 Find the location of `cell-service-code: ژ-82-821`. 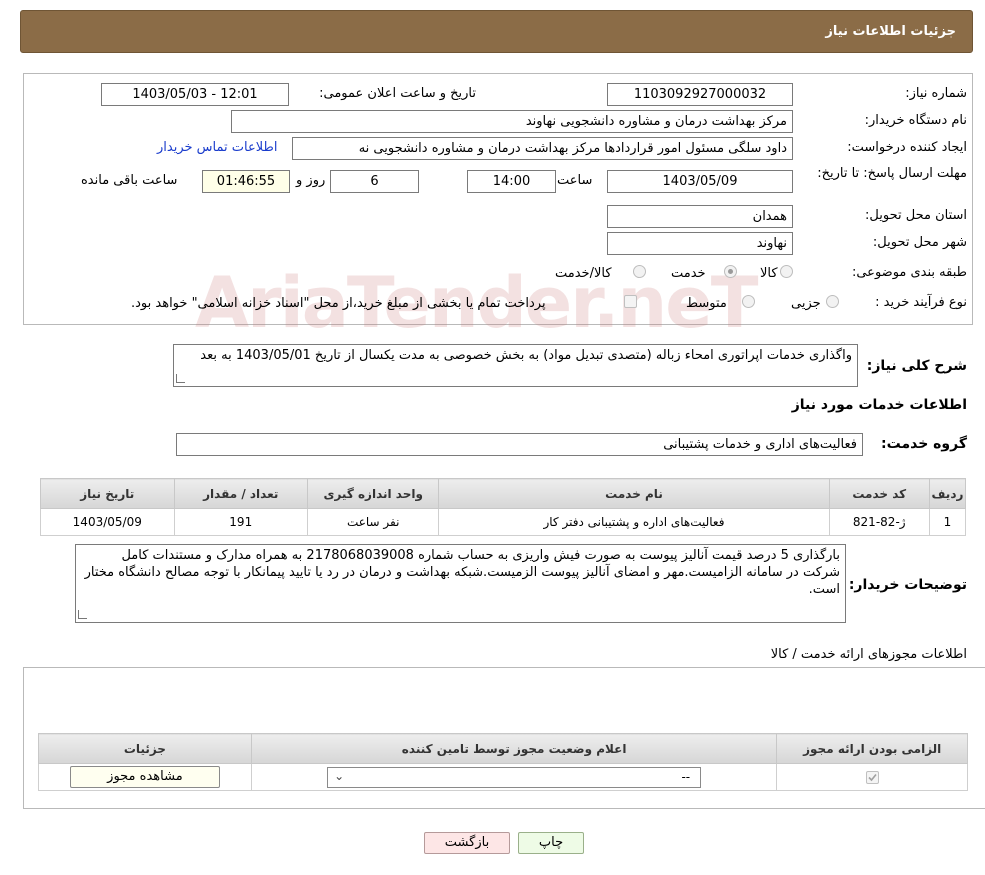

cell-service-code: ژ-82-821 is located at coordinates (879, 522).